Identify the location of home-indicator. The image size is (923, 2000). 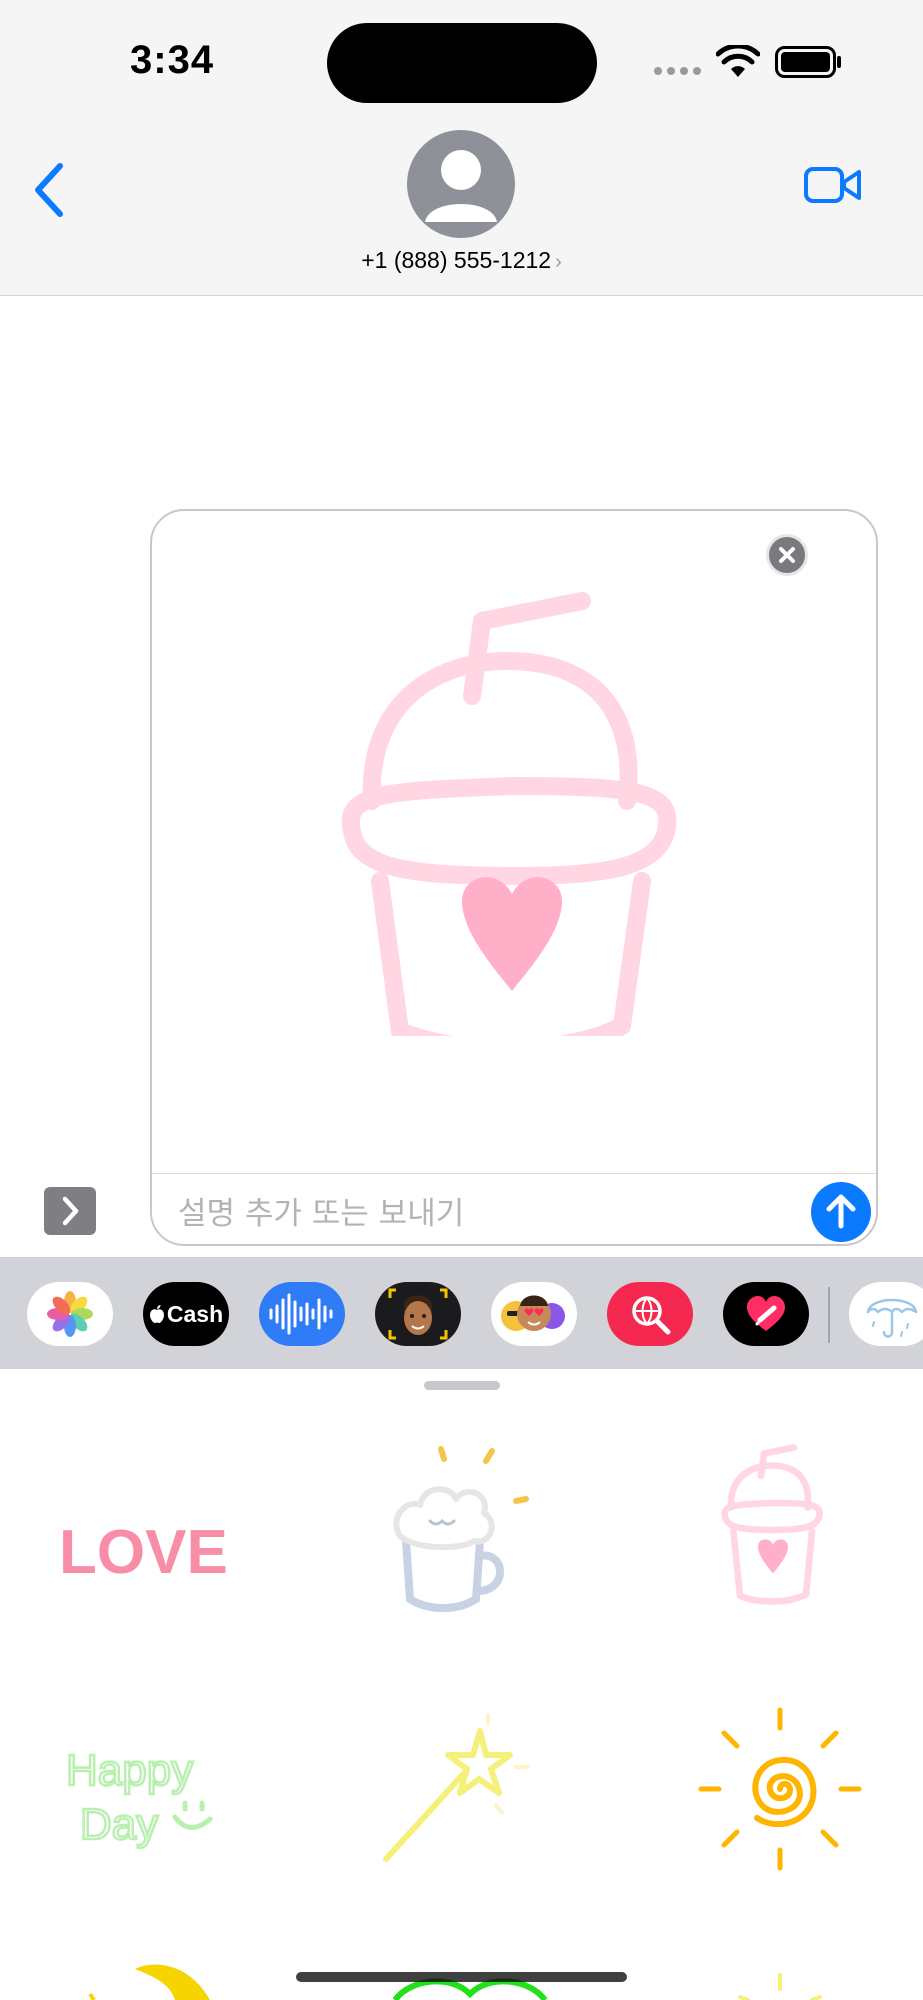
(461, 1977).